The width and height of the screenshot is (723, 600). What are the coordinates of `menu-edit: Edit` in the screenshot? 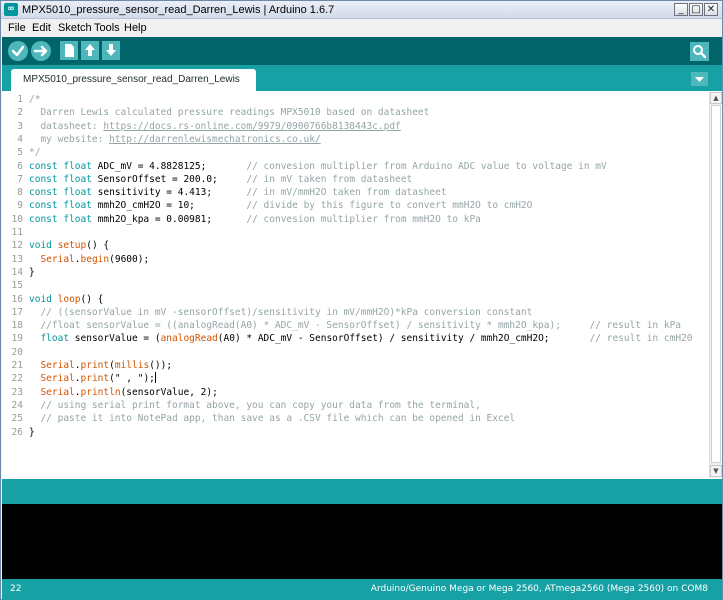 It's located at (41, 28).